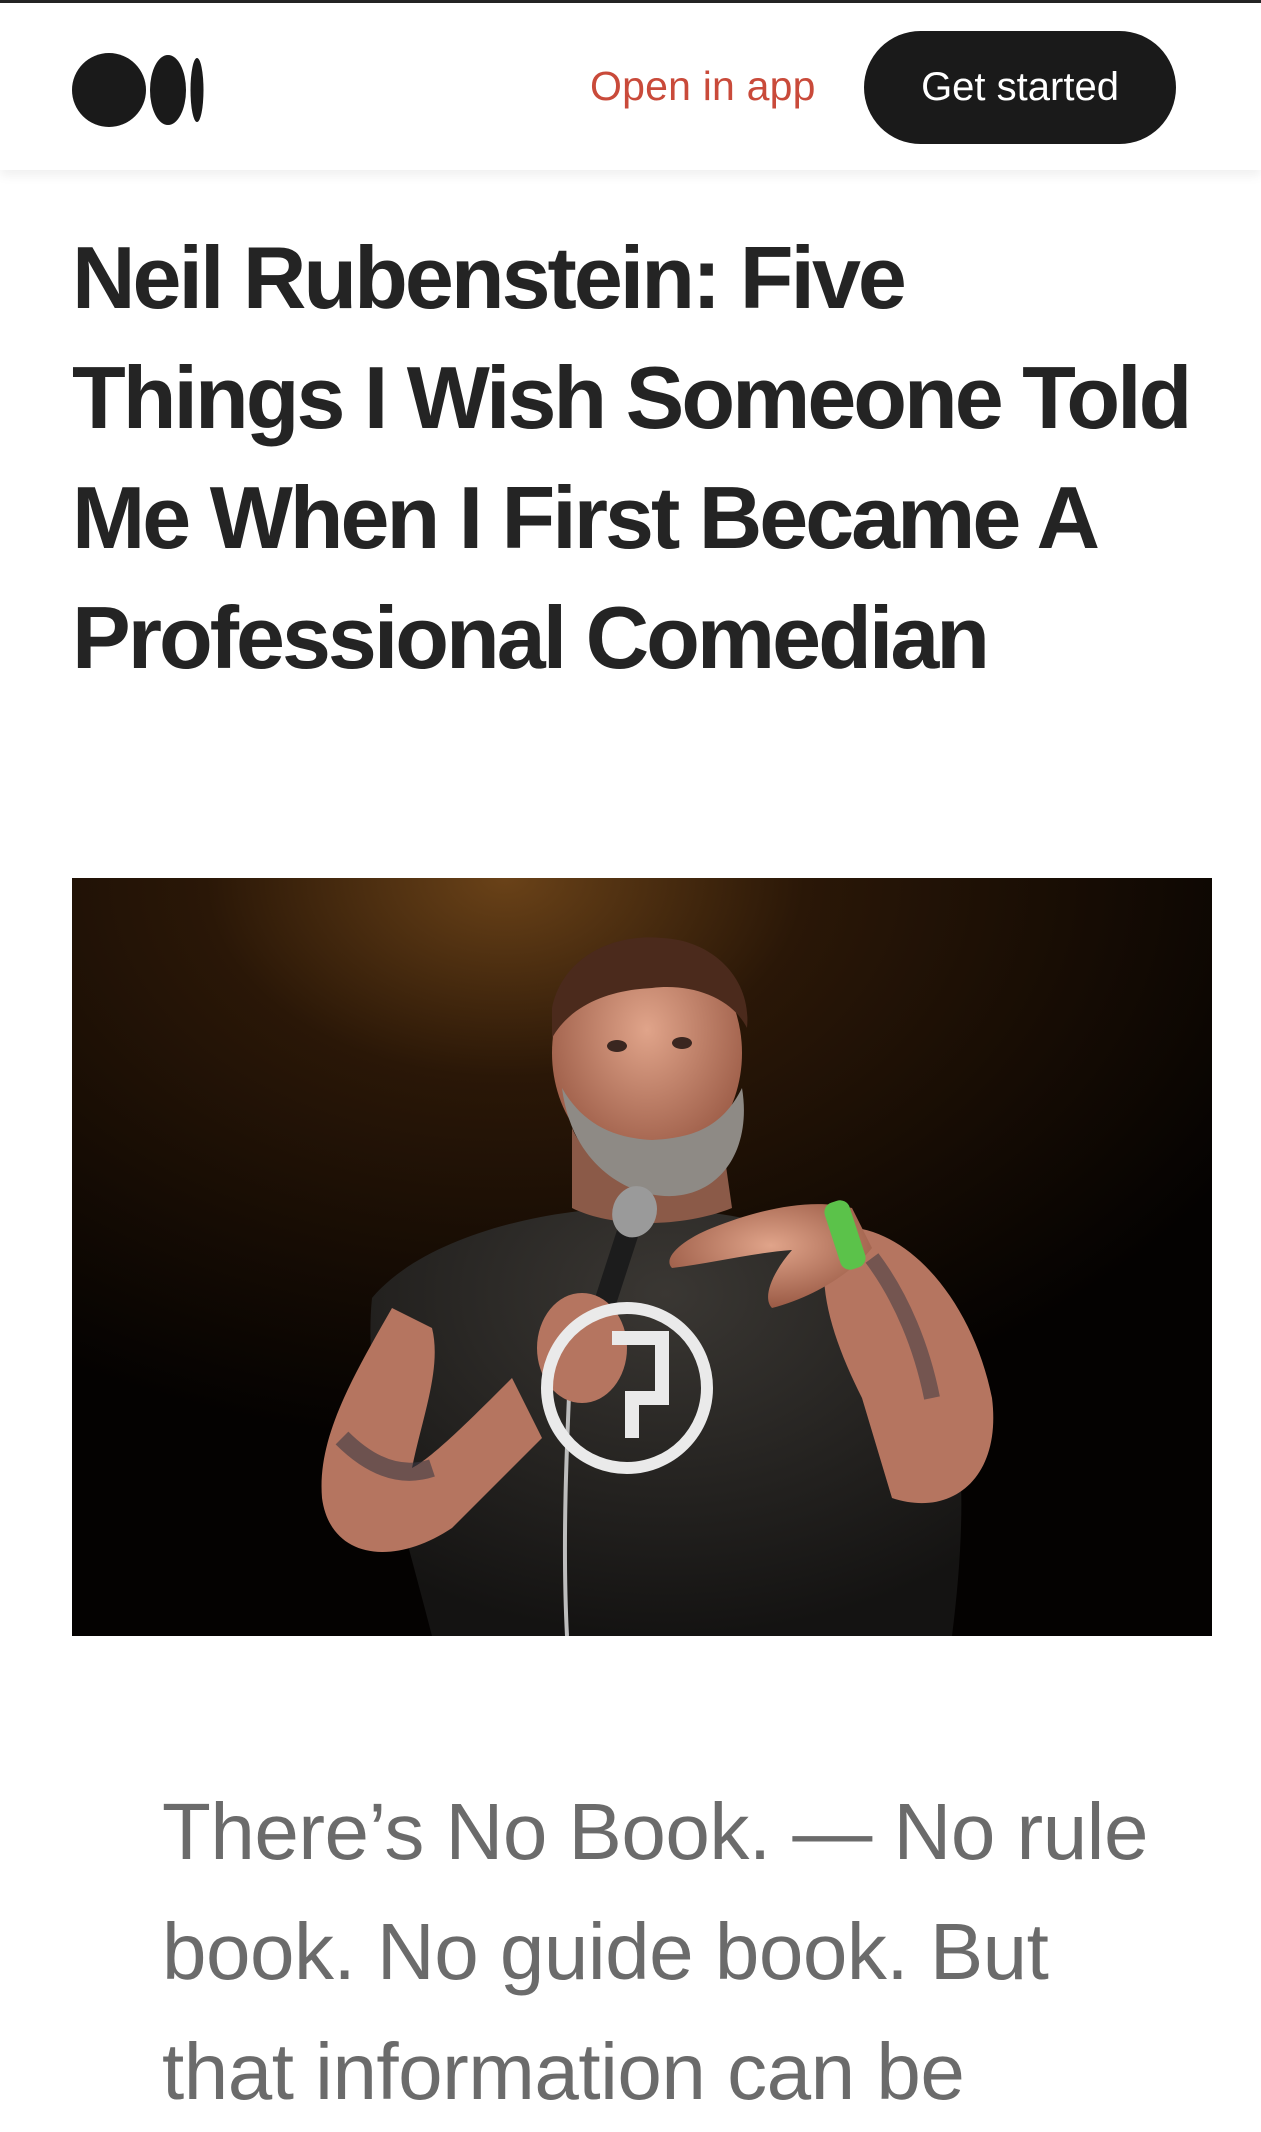  I want to click on open-in-app-link: Open in app, so click(703, 86).